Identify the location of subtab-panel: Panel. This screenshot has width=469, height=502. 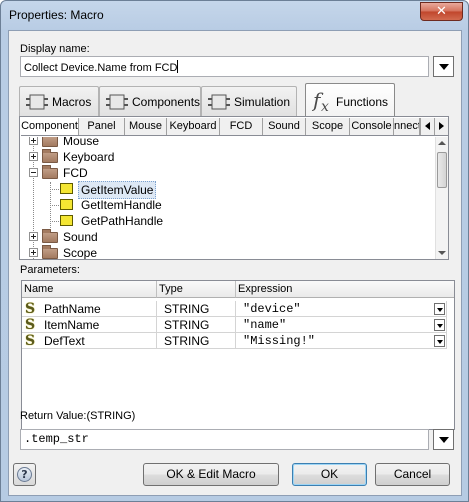
(102, 126).